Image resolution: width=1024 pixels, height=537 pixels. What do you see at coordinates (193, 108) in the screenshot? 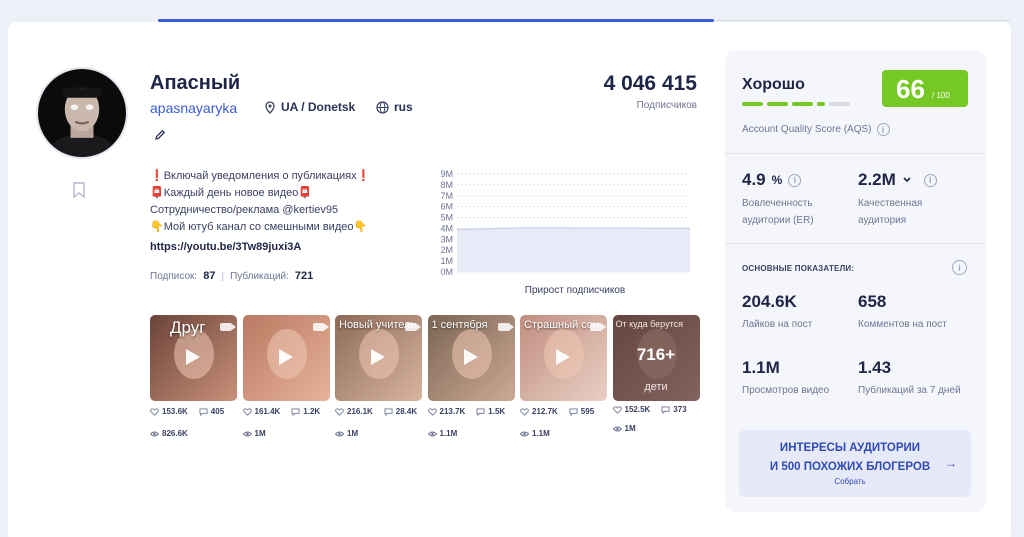
I see `profile-handle: apasnayaryka` at bounding box center [193, 108].